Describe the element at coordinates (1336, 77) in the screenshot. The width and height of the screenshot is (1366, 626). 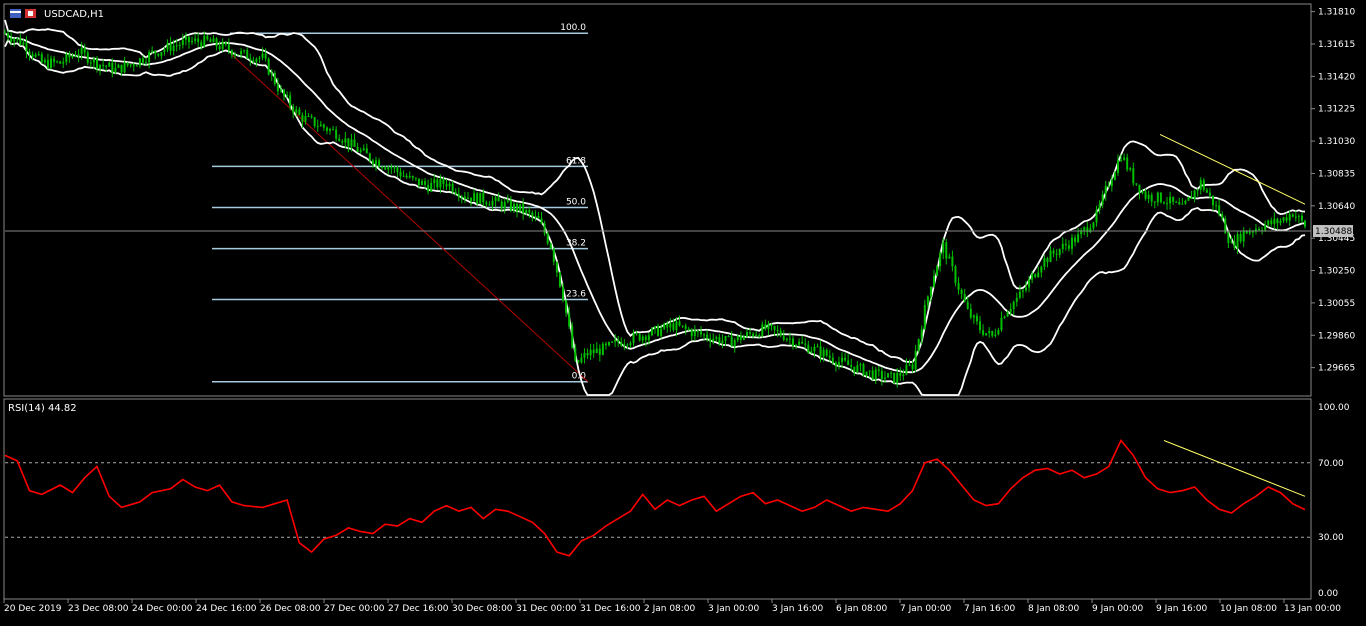
I see `price-tick-label: 1.31420` at that location.